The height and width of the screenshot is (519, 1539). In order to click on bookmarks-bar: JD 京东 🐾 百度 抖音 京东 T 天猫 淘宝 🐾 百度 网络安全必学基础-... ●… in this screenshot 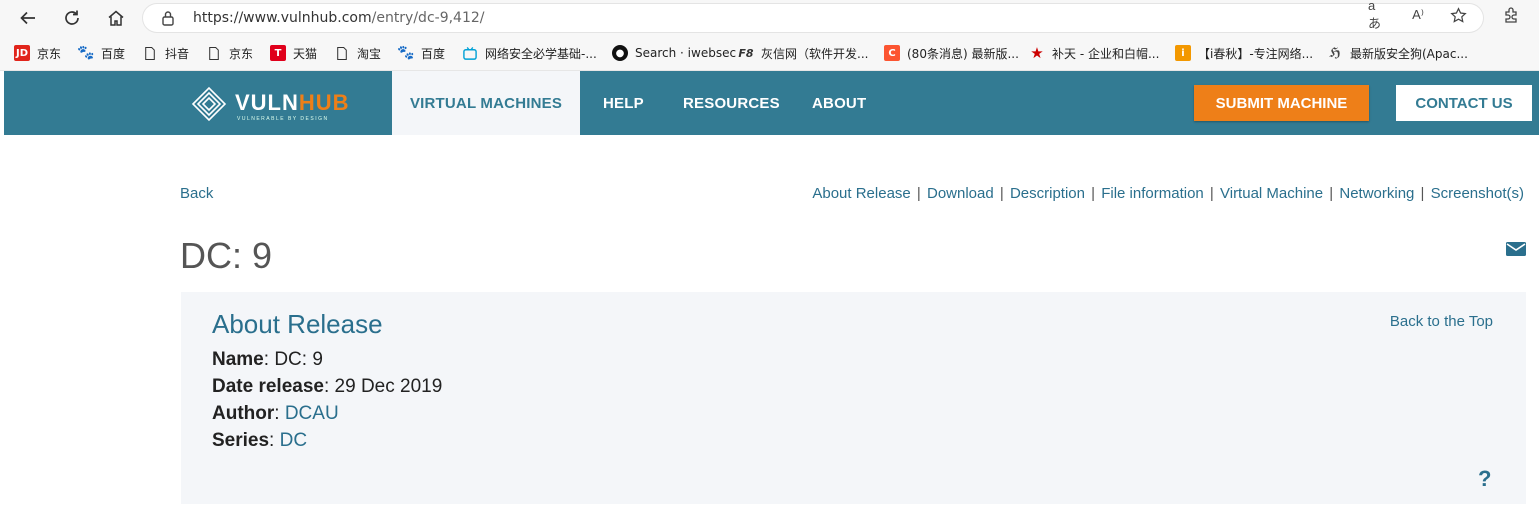, I will do `click(769, 53)`.